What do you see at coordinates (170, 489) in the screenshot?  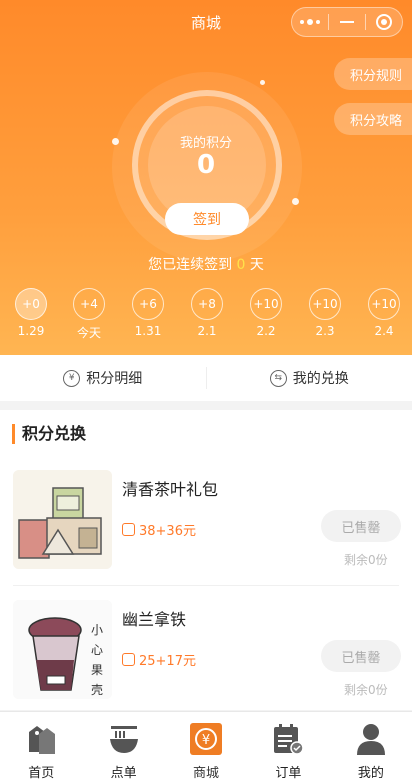 I see `product-name: 清香茶叶礼包` at bounding box center [170, 489].